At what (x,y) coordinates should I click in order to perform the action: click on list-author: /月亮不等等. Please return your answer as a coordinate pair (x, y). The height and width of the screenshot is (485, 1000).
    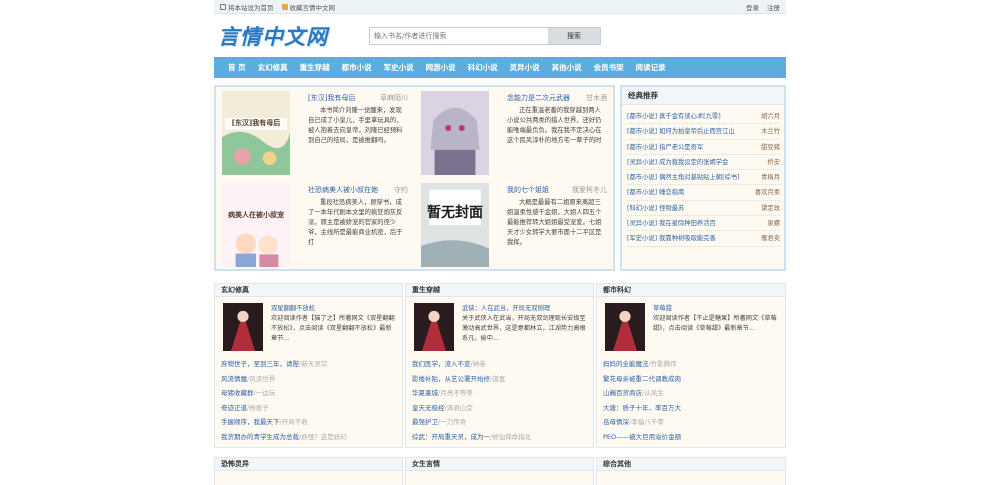
    Looking at the image, I should click on (455, 393).